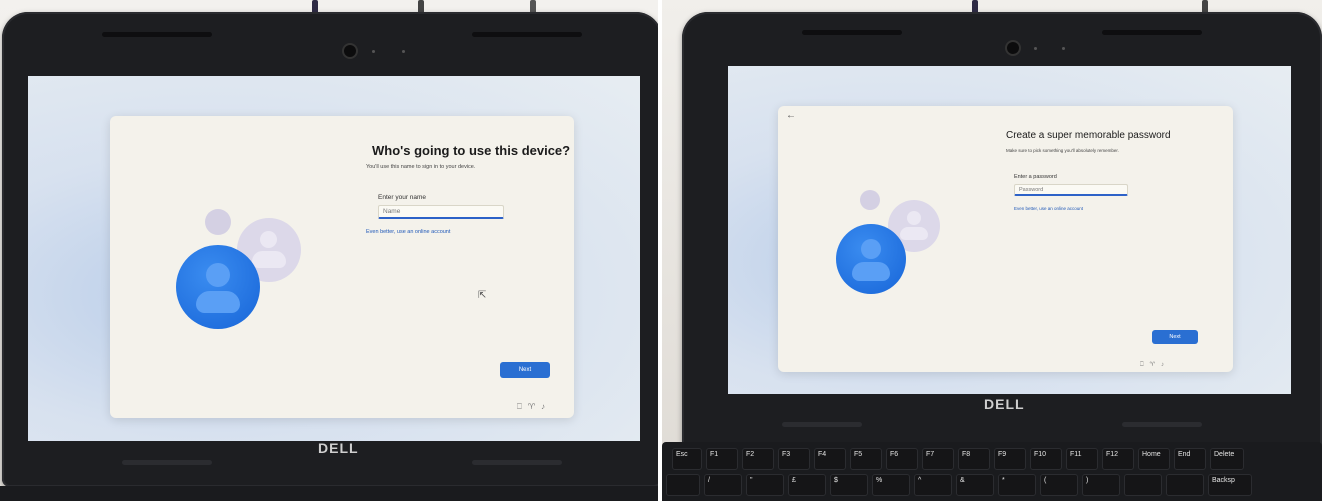  Describe the element at coordinates (1082, 459) in the screenshot. I see `key-f11: F11` at that location.